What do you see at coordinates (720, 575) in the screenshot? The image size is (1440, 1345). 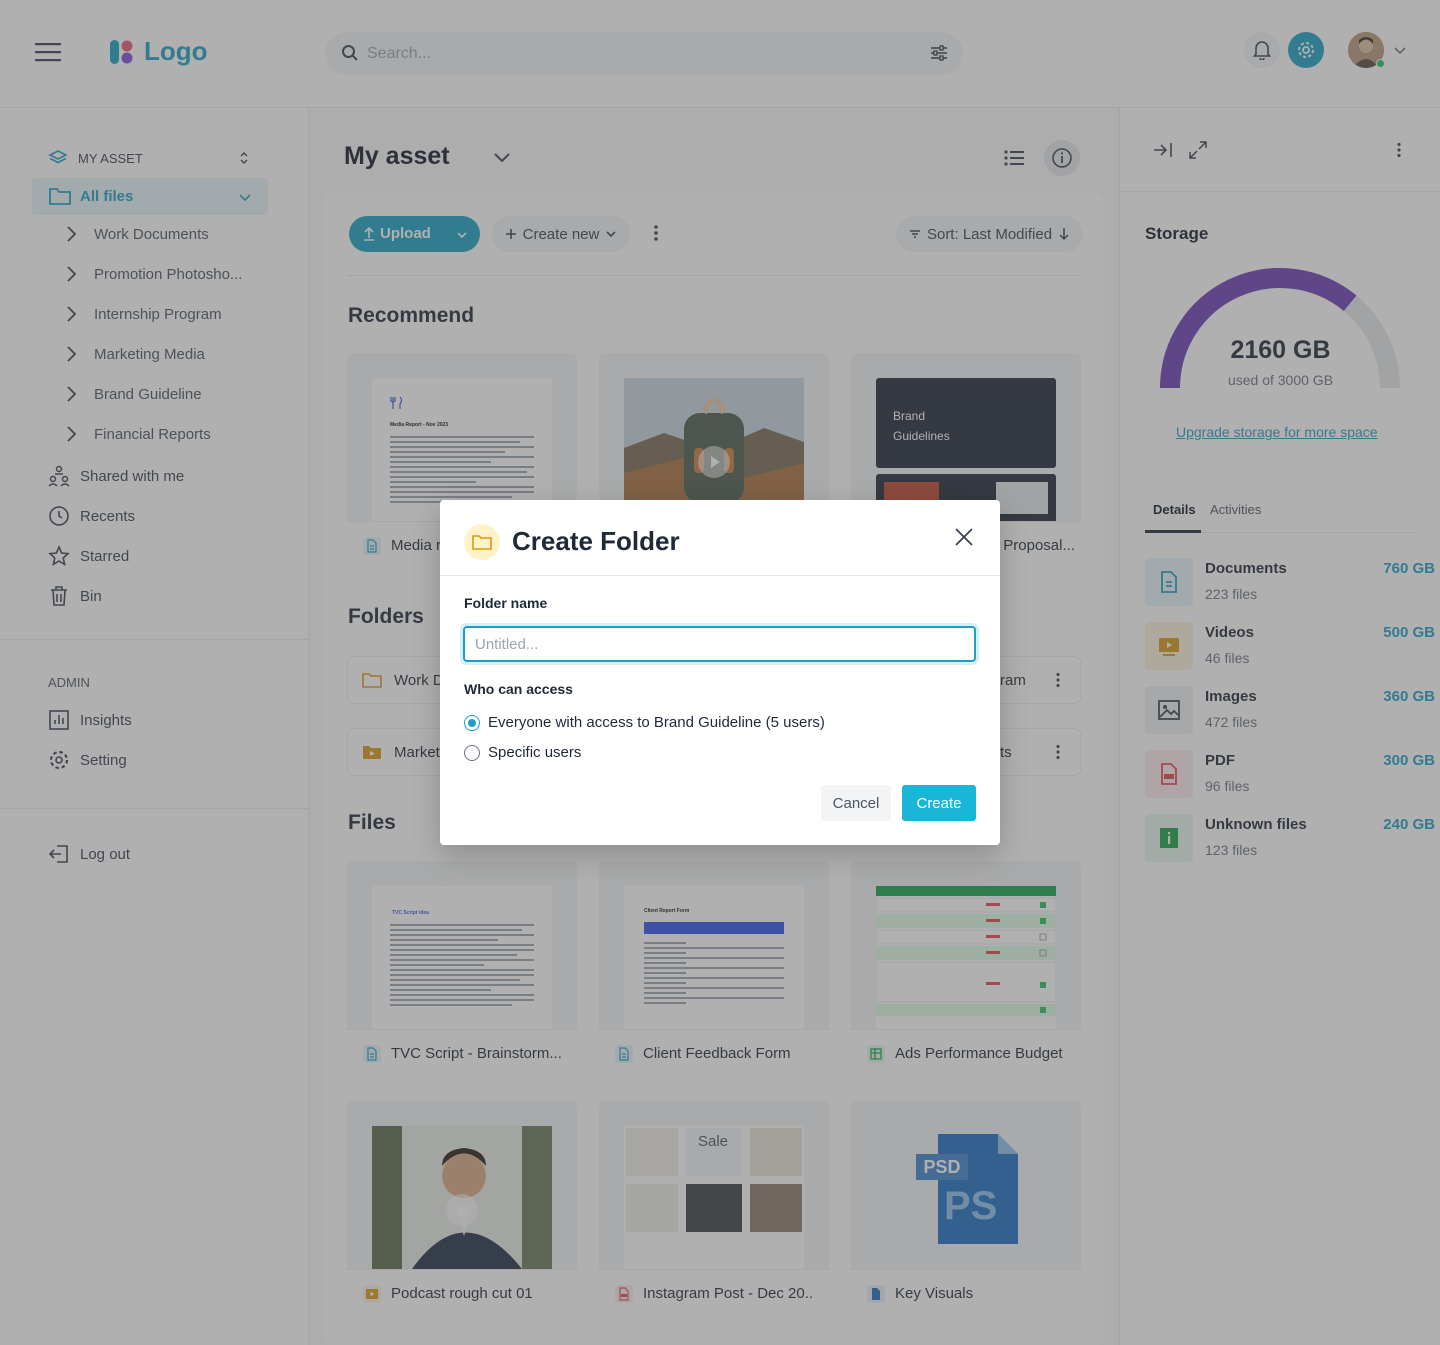 I see `modal-divider` at bounding box center [720, 575].